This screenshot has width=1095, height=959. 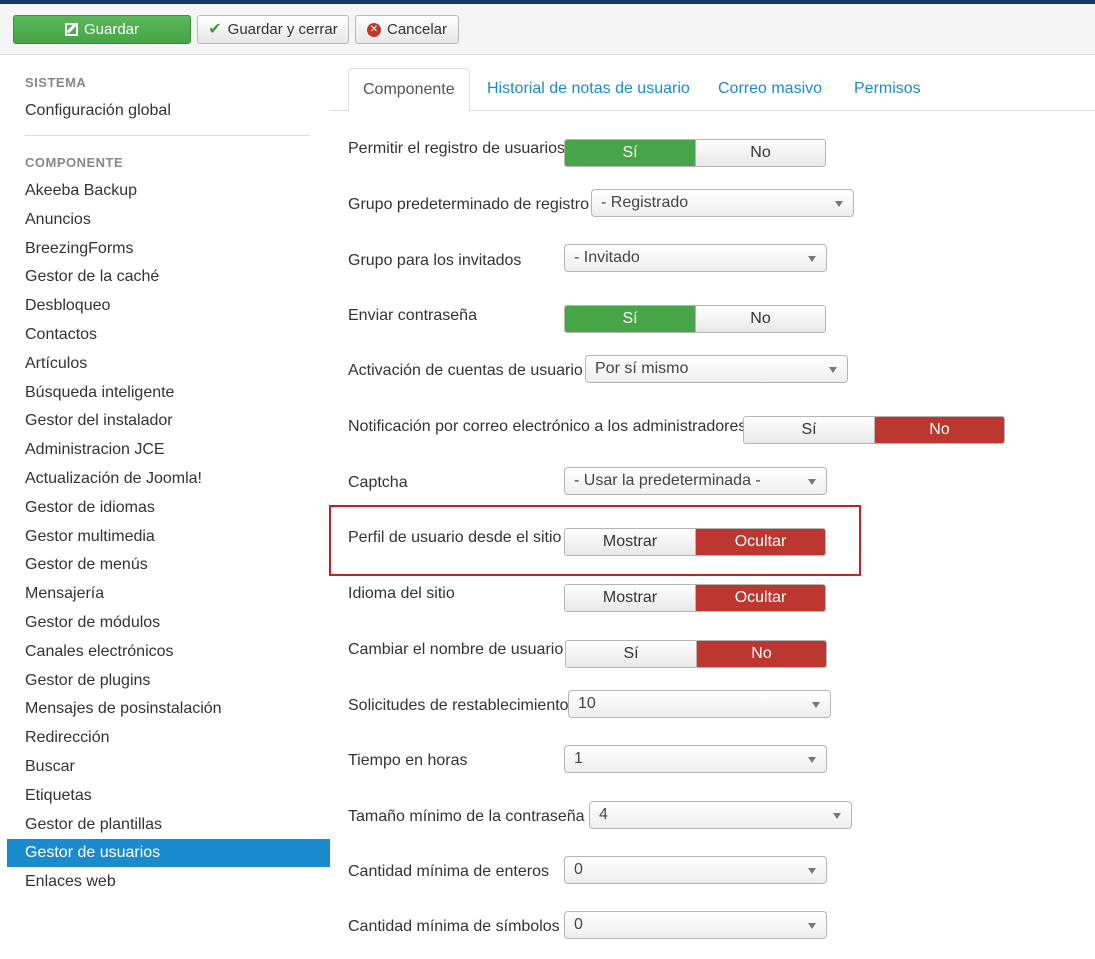 I want to click on sidebar-item: Anuncios, so click(x=168, y=220).